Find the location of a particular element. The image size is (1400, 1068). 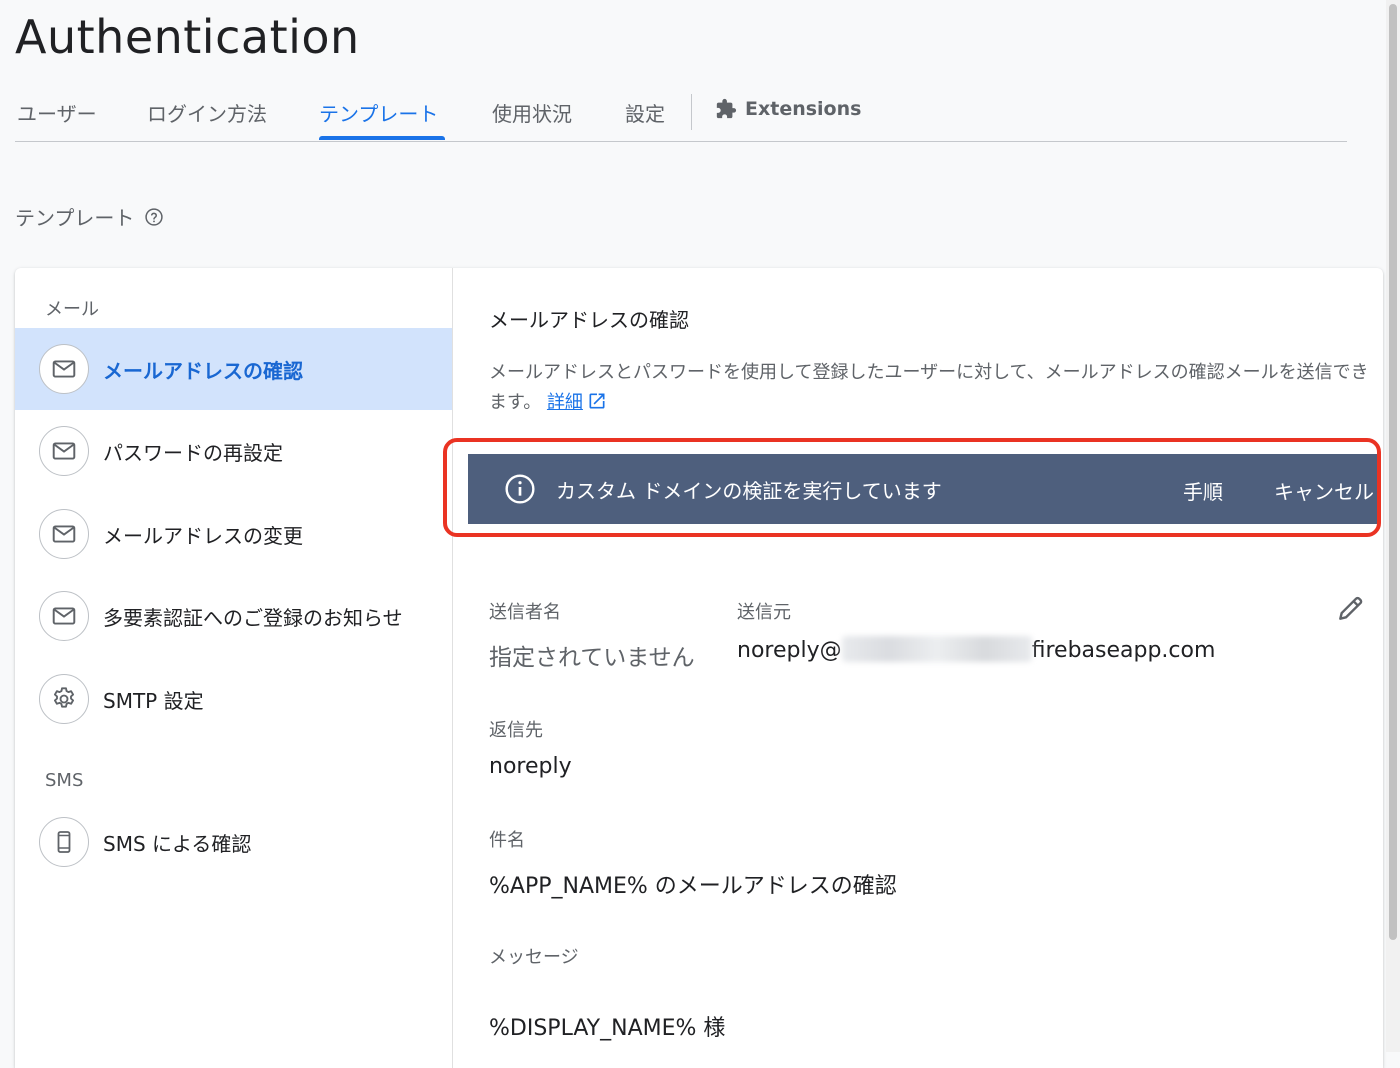

sidebar-item-email-verification: メールアドレスの確認 is located at coordinates (233, 369).